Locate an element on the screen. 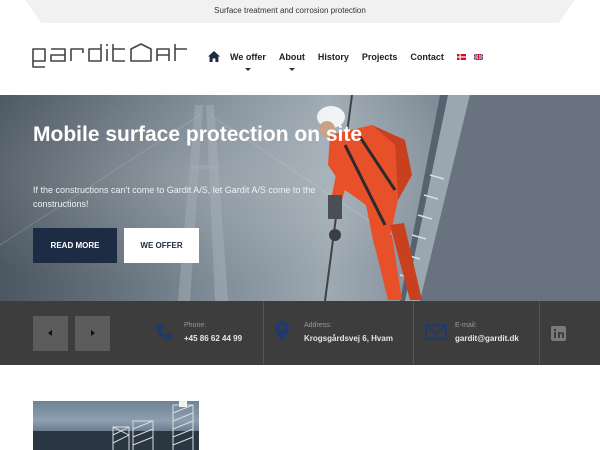 Image resolution: width=600 pixels, height=450 pixels. nav-label: Projects is located at coordinates (379, 57).